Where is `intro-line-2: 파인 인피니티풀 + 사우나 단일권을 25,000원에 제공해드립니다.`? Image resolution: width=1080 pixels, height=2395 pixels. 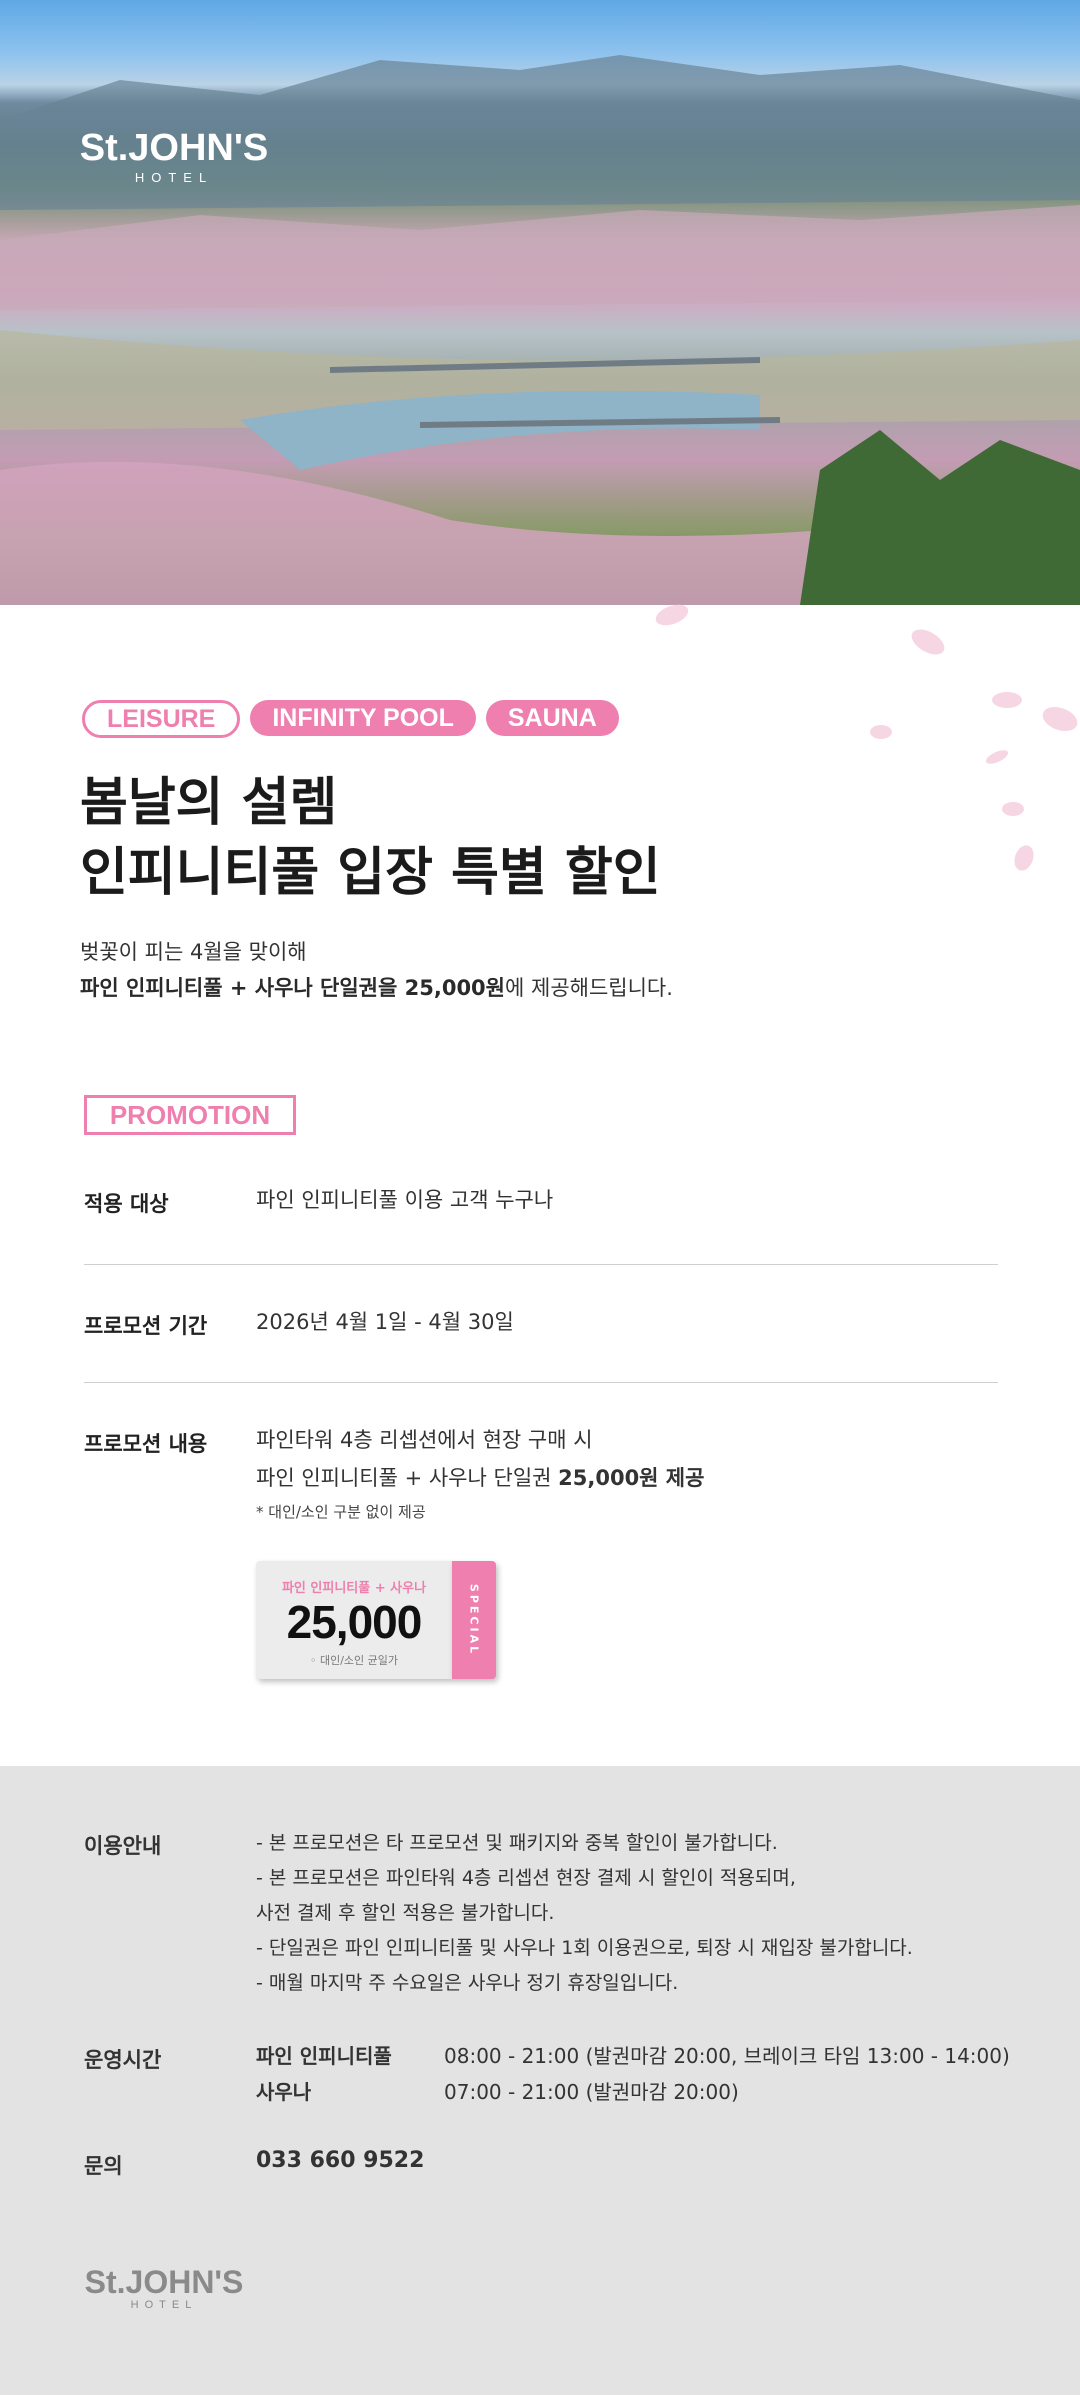 intro-line-2: 파인 인피니티풀 + 사우나 단일권을 25,000원에 제공해드립니다. is located at coordinates (376, 988).